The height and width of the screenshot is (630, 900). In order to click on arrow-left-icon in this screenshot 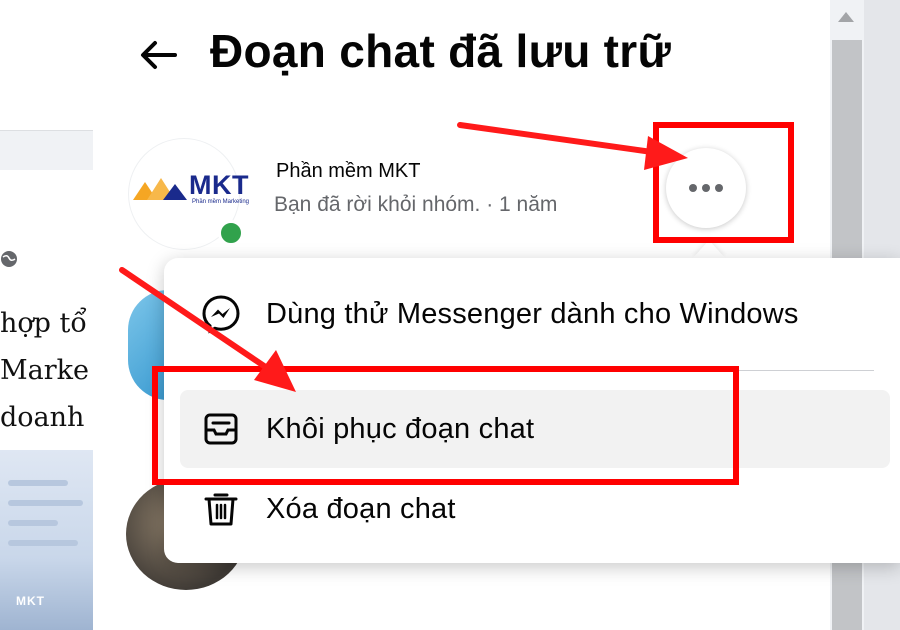, I will do `click(159, 55)`.